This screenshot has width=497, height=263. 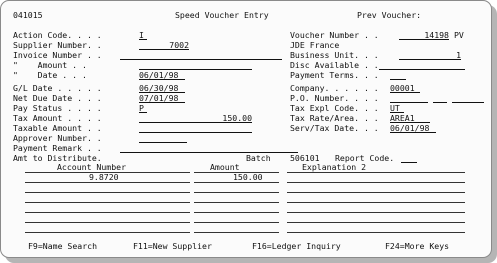 What do you see at coordinates (424, 35) in the screenshot?
I see `voucher-number-field: 14198` at bounding box center [424, 35].